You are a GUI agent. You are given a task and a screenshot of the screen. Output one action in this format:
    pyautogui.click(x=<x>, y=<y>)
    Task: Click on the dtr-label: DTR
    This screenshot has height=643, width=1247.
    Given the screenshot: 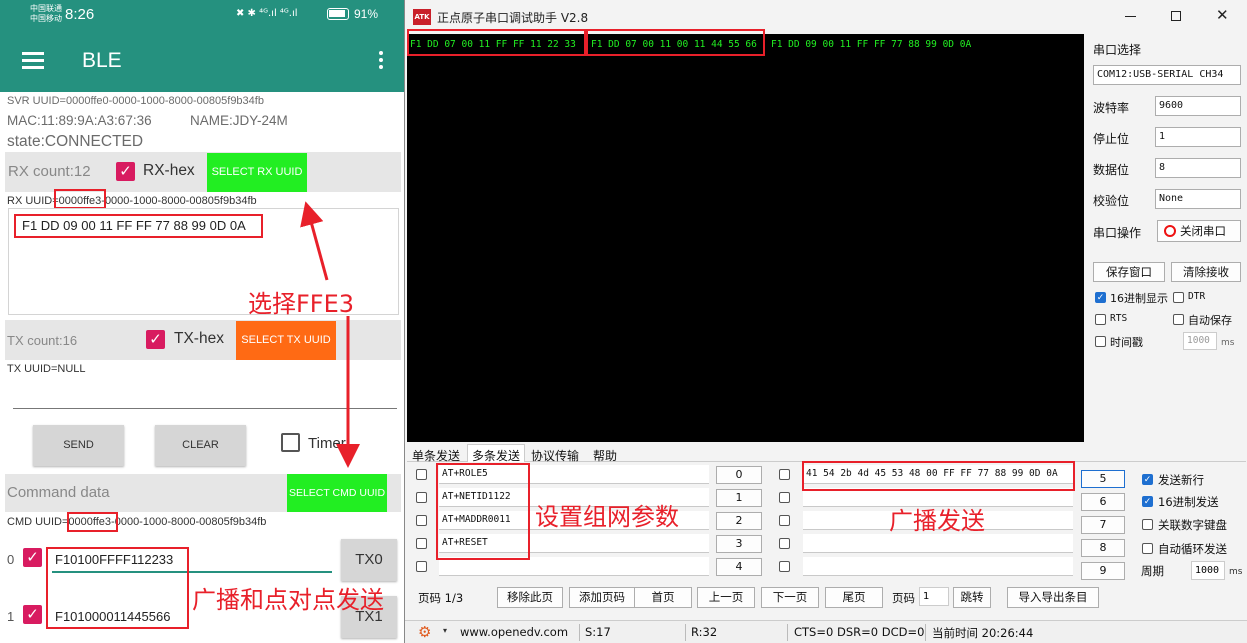 What is the action you would take?
    pyautogui.click(x=1197, y=296)
    